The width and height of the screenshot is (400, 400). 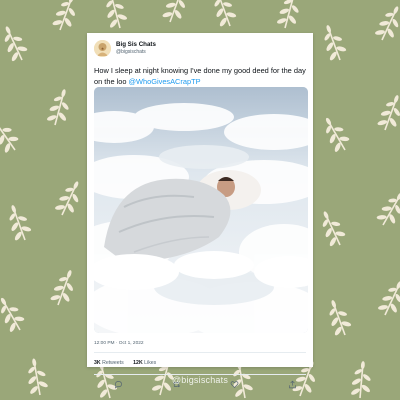 What do you see at coordinates (113, 363) in the screenshot?
I see `retweets-label: Retweets` at bounding box center [113, 363].